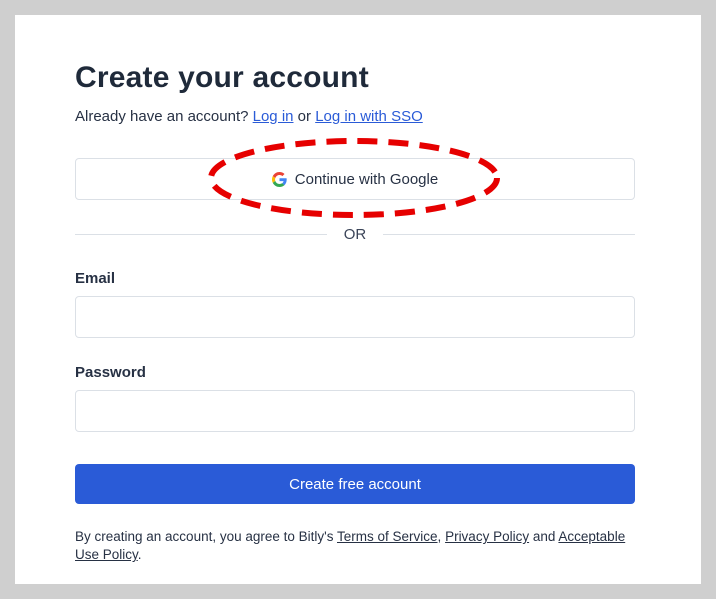  Describe the element at coordinates (509, 234) in the screenshot. I see `divider-line-right` at that location.